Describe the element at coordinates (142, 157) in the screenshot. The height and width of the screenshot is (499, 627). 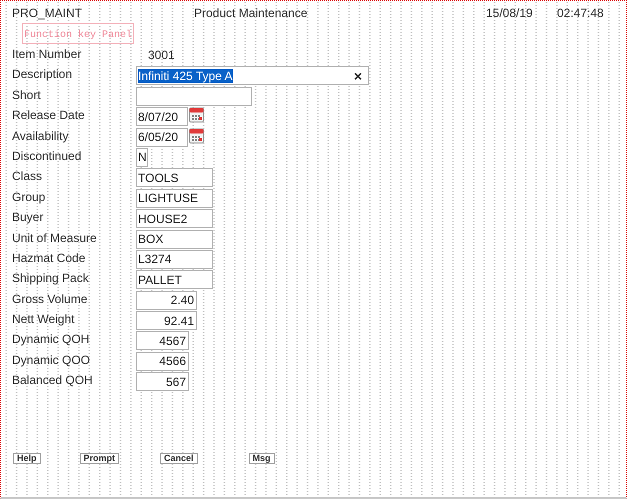
I see `input-field: N` at that location.